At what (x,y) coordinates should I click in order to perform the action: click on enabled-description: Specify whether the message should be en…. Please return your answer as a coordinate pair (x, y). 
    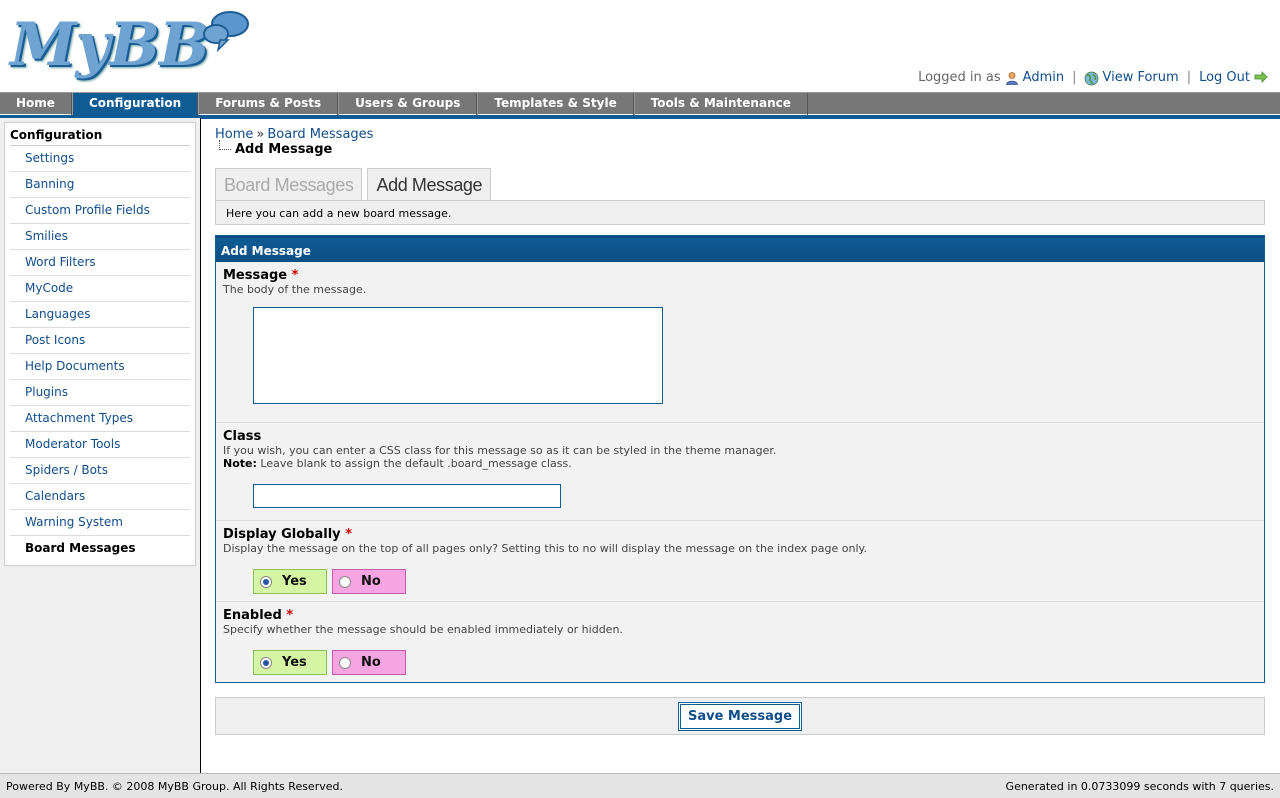
    Looking at the image, I should click on (423, 629).